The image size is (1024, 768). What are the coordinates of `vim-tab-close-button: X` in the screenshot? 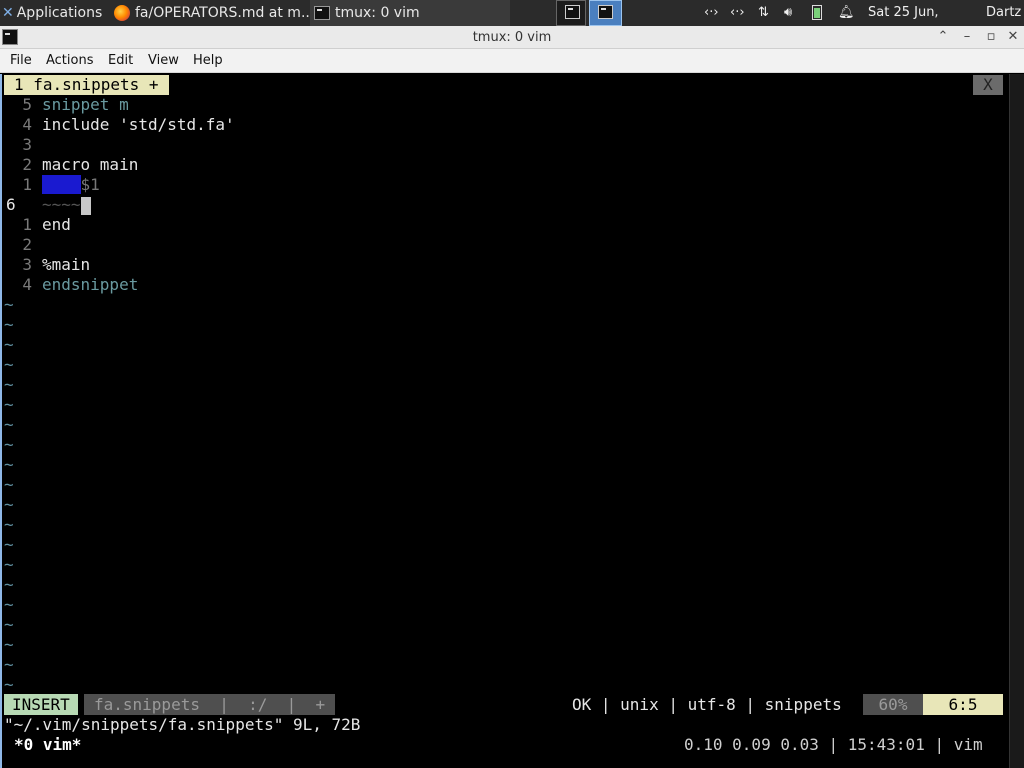 It's located at (988, 85).